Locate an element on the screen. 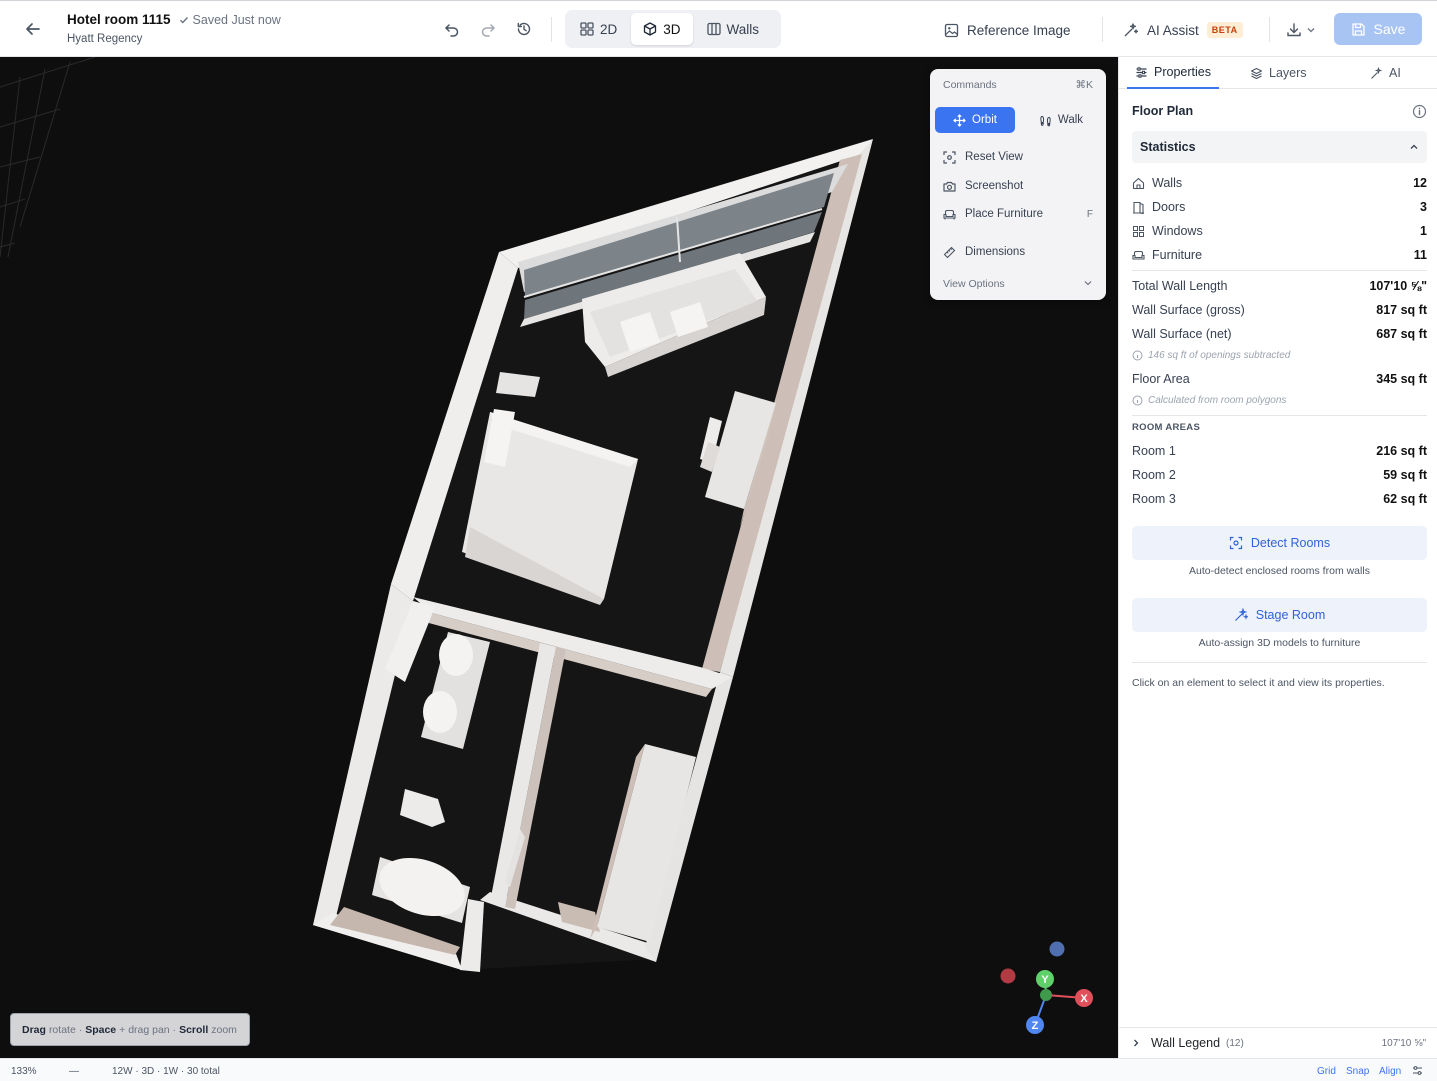  sofa-icon is located at coordinates (949, 214).